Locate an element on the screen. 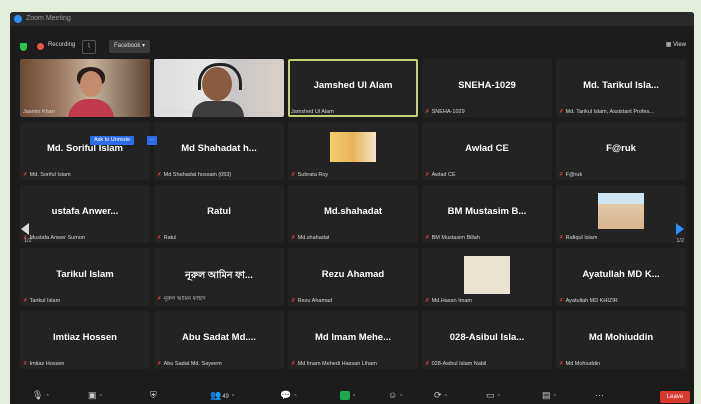  start-video-button: ▣ ^ is located at coordinates (95, 395).